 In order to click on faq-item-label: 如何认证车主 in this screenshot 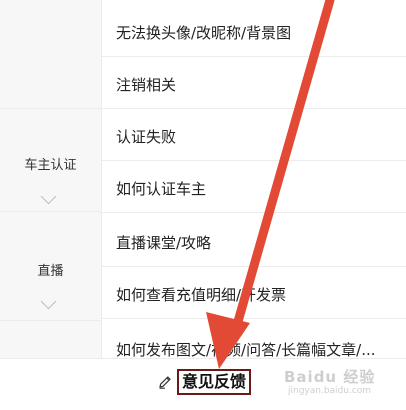, I will do `click(161, 189)`.